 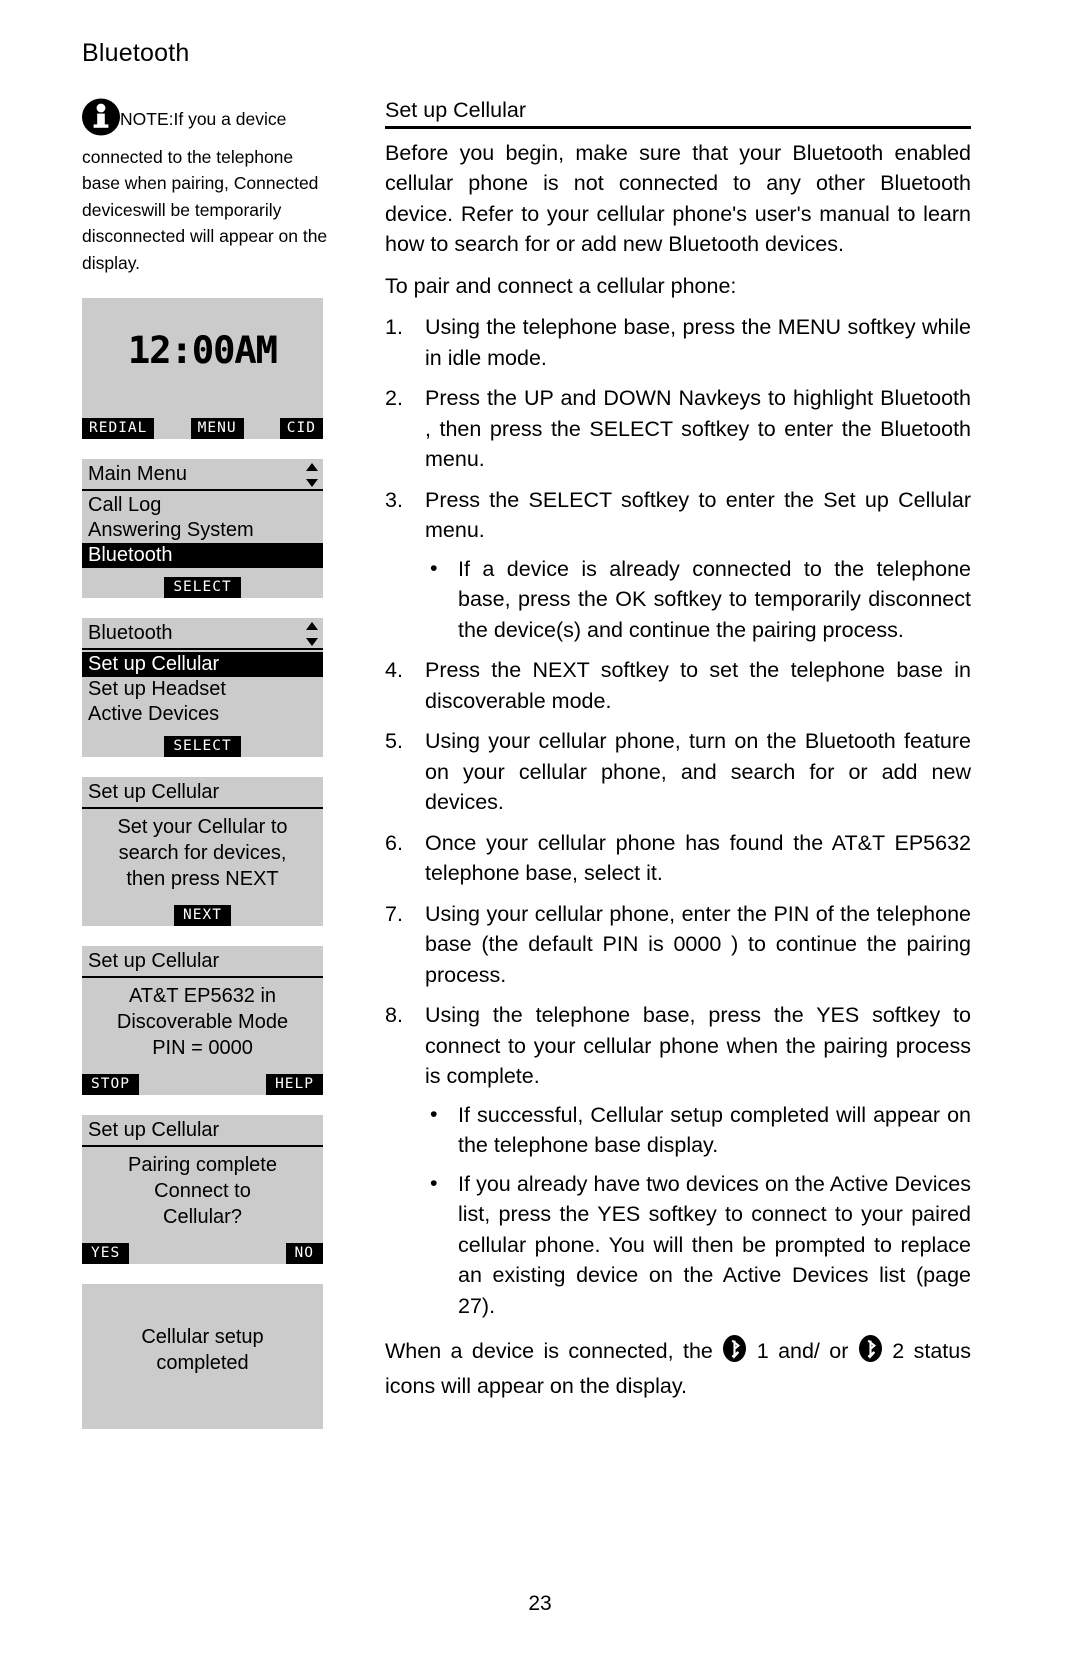 What do you see at coordinates (202, 879) in the screenshot?
I see `lcd-message-line: then press NEXT` at bounding box center [202, 879].